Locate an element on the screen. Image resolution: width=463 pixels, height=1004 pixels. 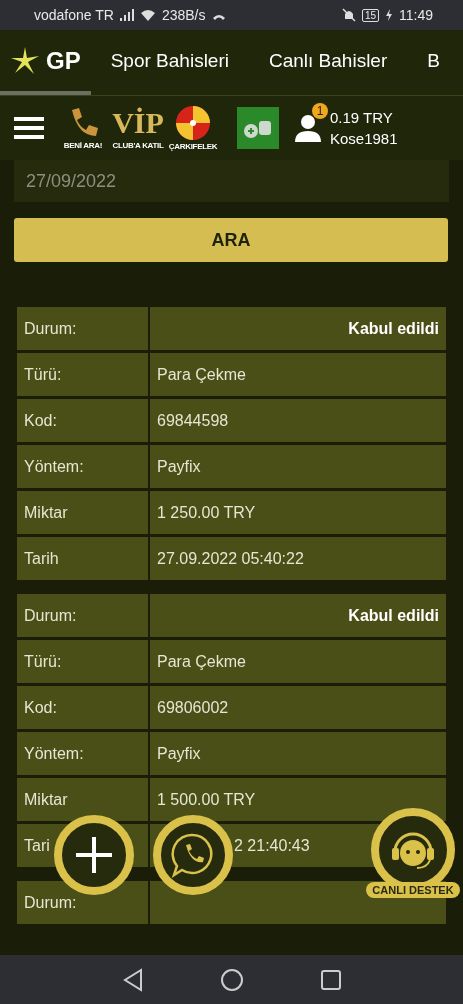
balance: 0.19 TRY is located at coordinates (362, 117).